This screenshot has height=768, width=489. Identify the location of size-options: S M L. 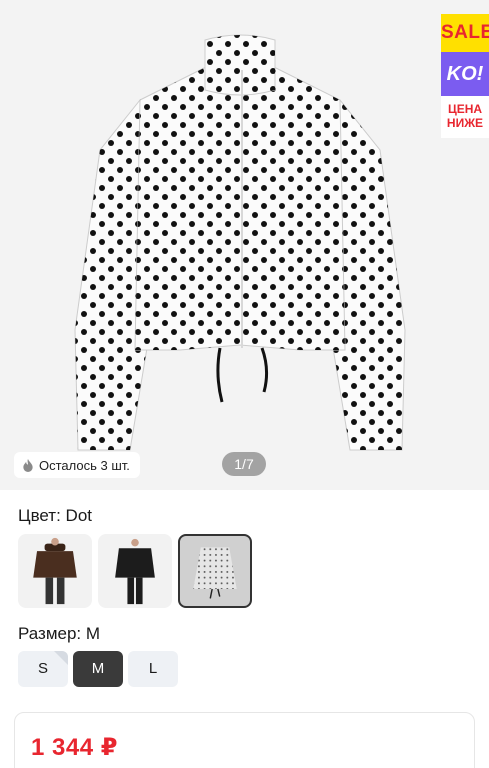
(98, 669).